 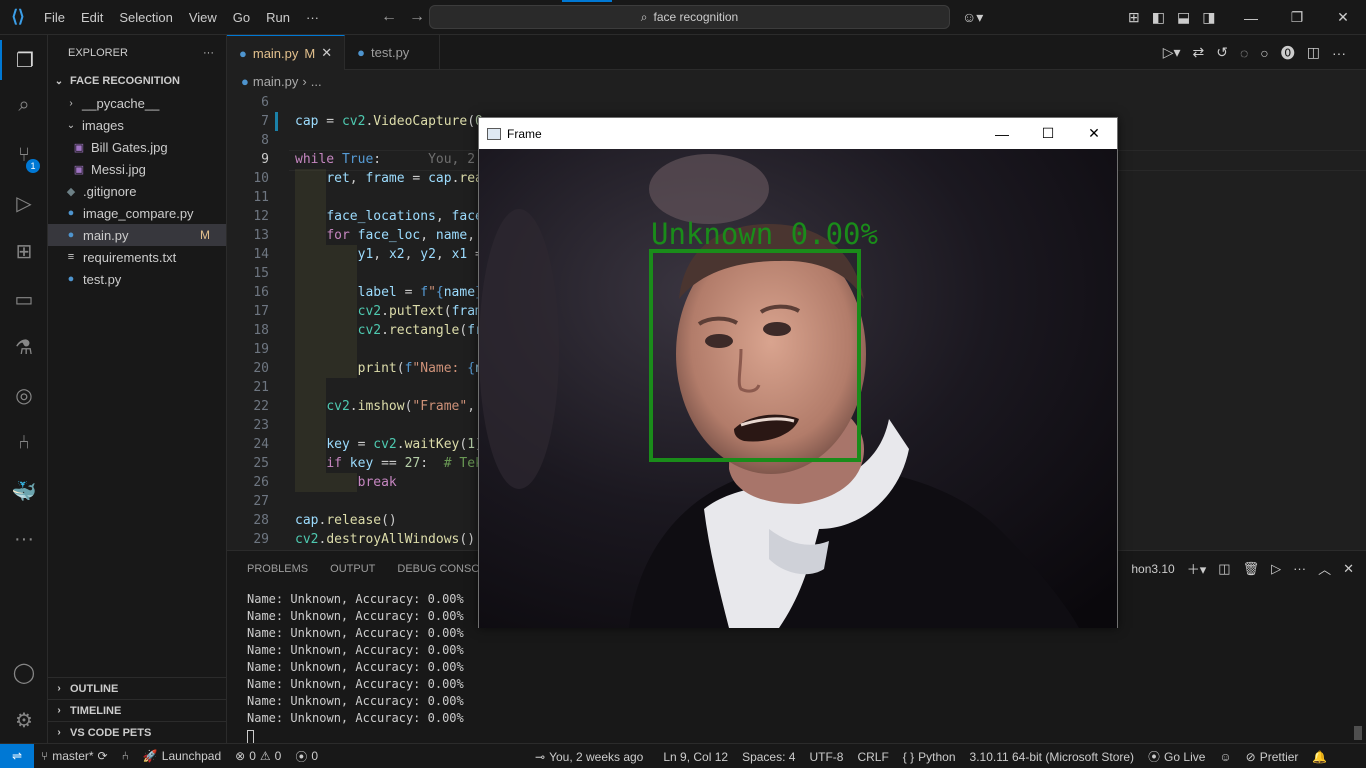 I want to click on terminal-scrollbar, so click(x=1358, y=733).